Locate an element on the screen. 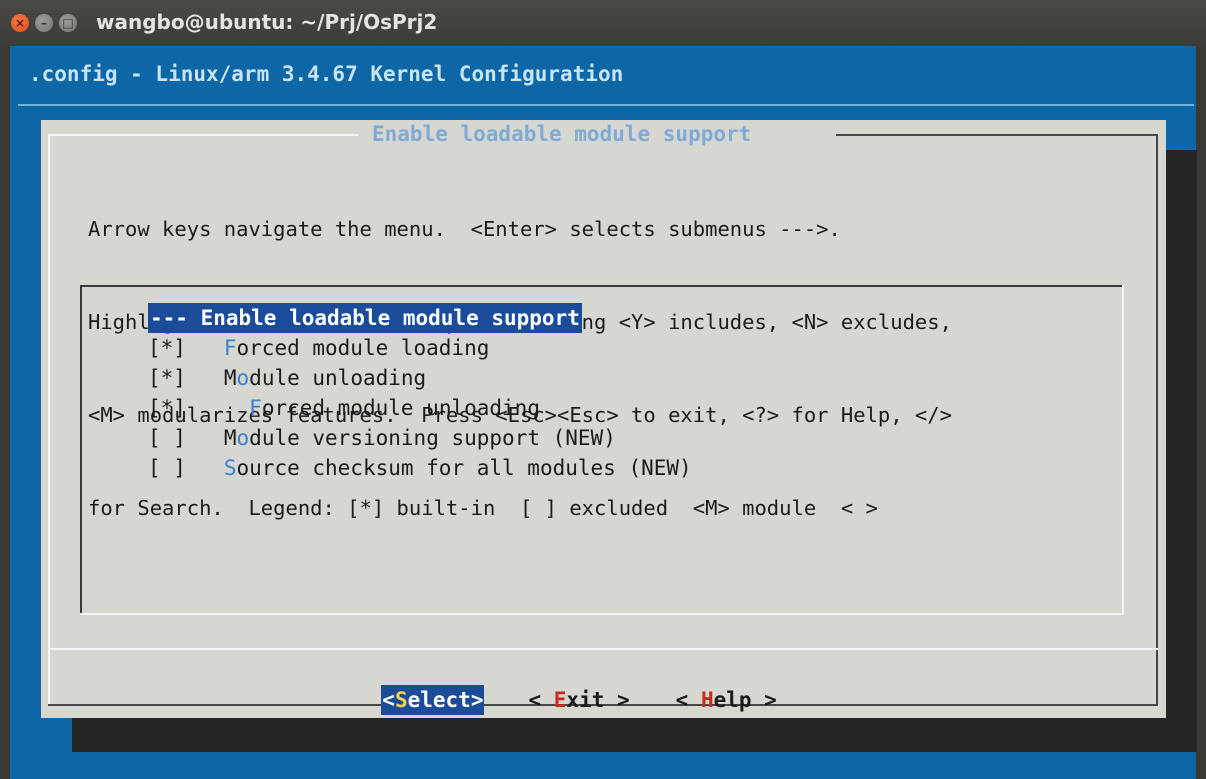 The width and height of the screenshot is (1206, 779). select-button: <Select> is located at coordinates (433, 700).